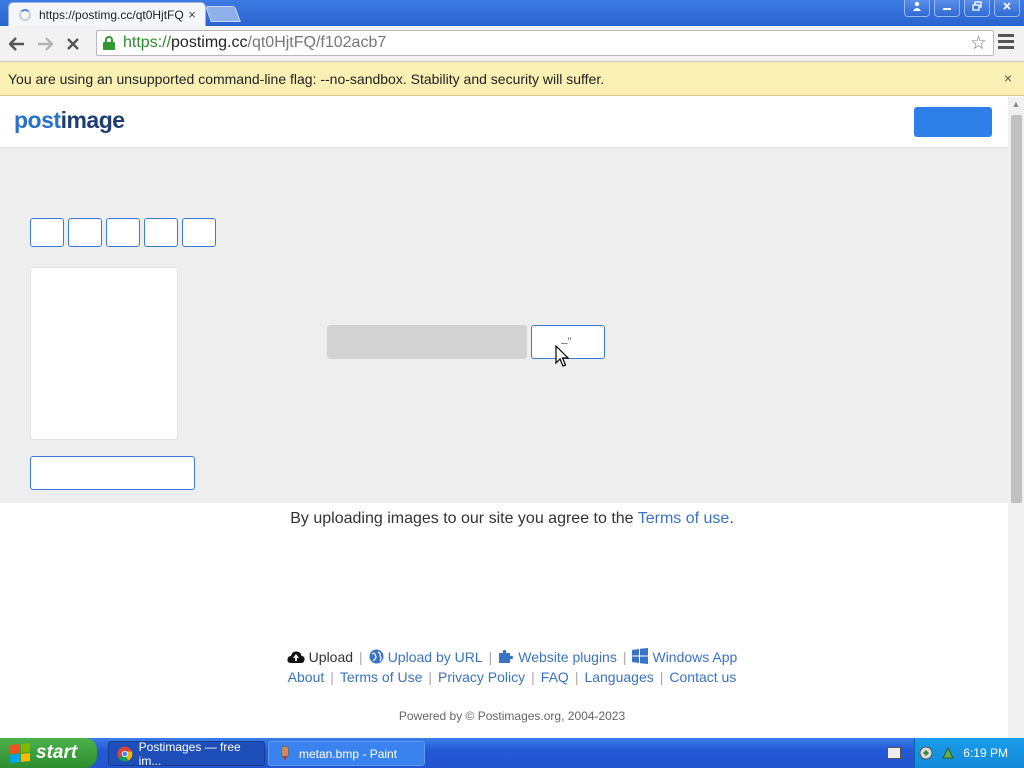 Image resolution: width=1024 pixels, height=768 pixels. Describe the element at coordinates (684, 518) in the screenshot. I see `terms-of-use-link: Terms of use` at that location.